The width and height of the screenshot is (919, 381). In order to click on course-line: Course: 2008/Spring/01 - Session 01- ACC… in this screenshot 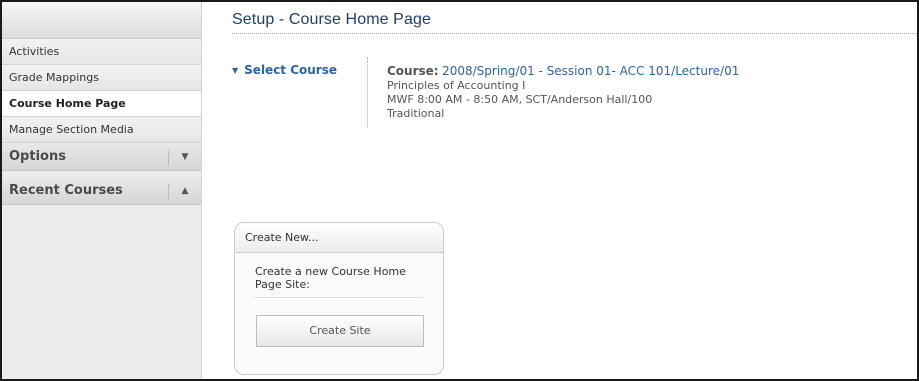, I will do `click(563, 71)`.